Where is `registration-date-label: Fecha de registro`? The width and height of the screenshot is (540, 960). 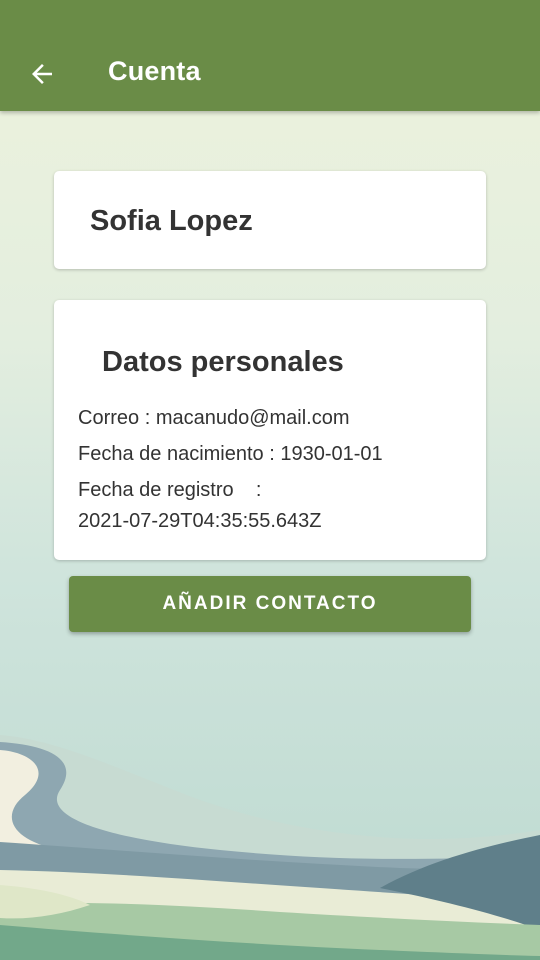 registration-date-label: Fecha de registro is located at coordinates (156, 490).